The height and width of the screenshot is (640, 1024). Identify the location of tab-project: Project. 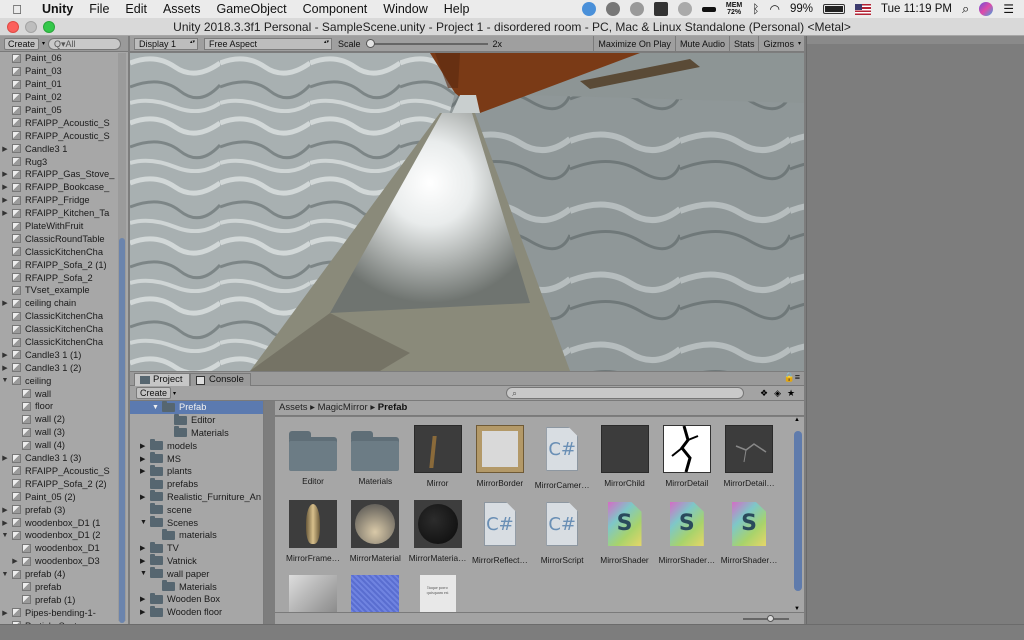
(162, 379).